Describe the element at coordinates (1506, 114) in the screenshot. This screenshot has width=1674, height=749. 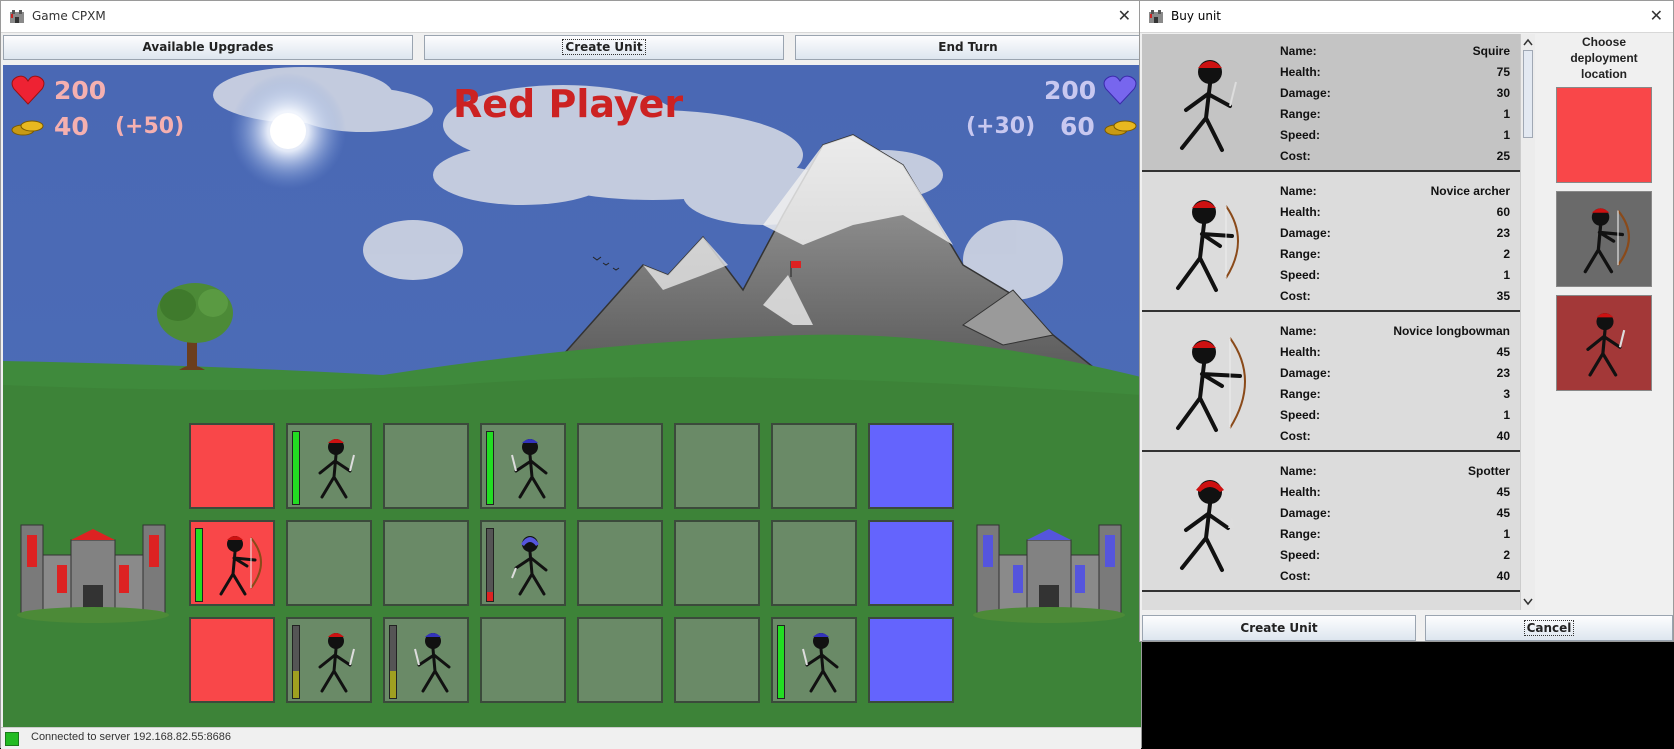
I see `unit-range: 1` at that location.